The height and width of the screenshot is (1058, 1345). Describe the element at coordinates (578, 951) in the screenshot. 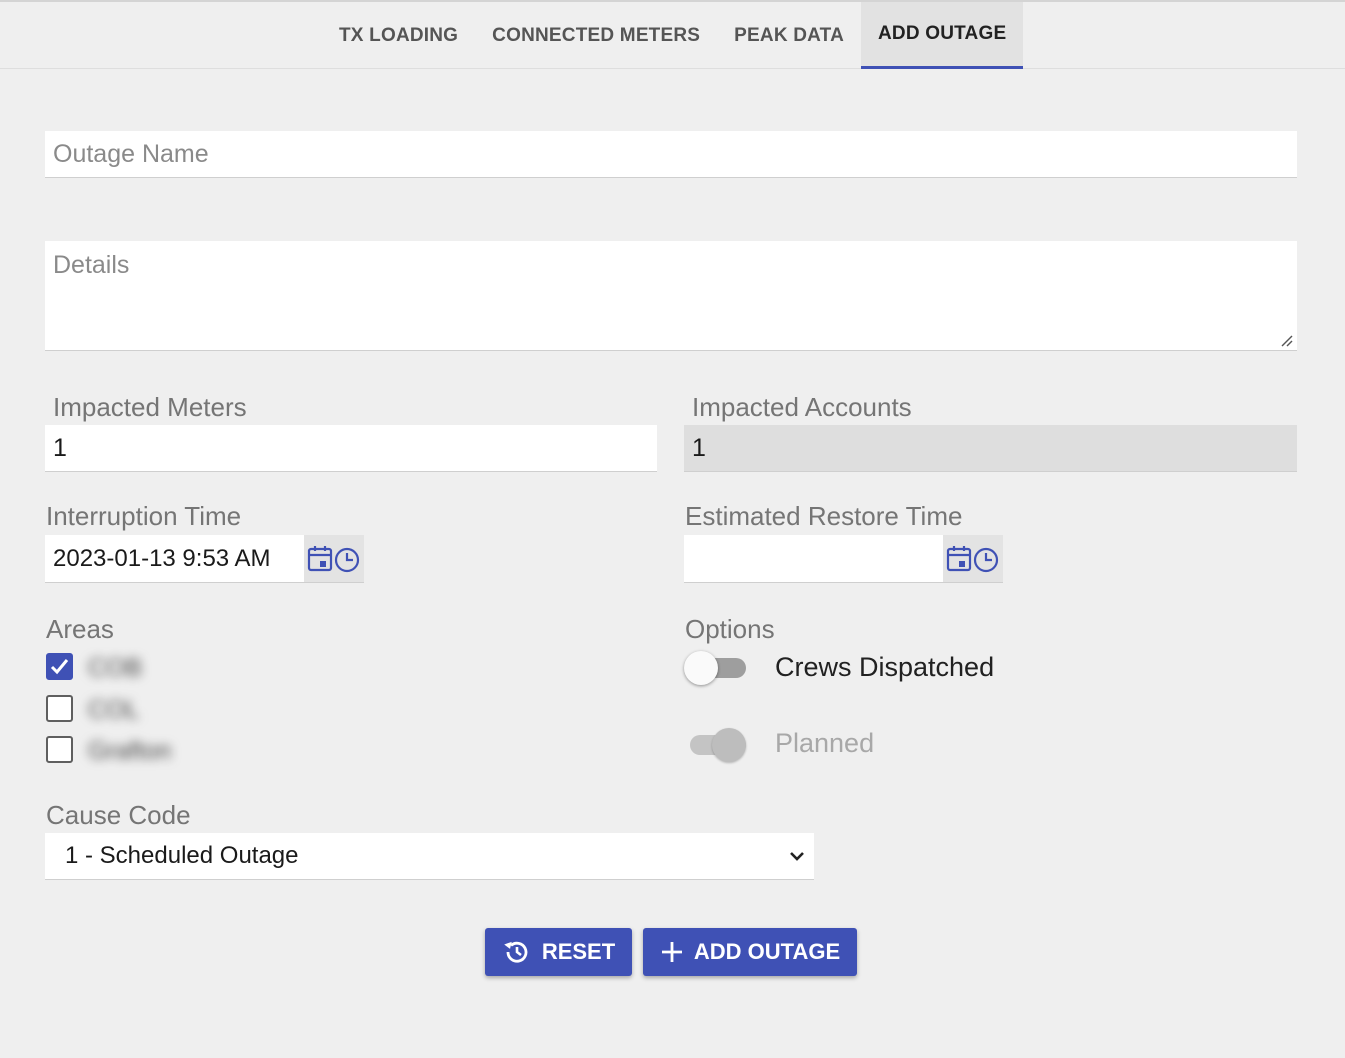

I see `reset-button-label: RESET` at that location.